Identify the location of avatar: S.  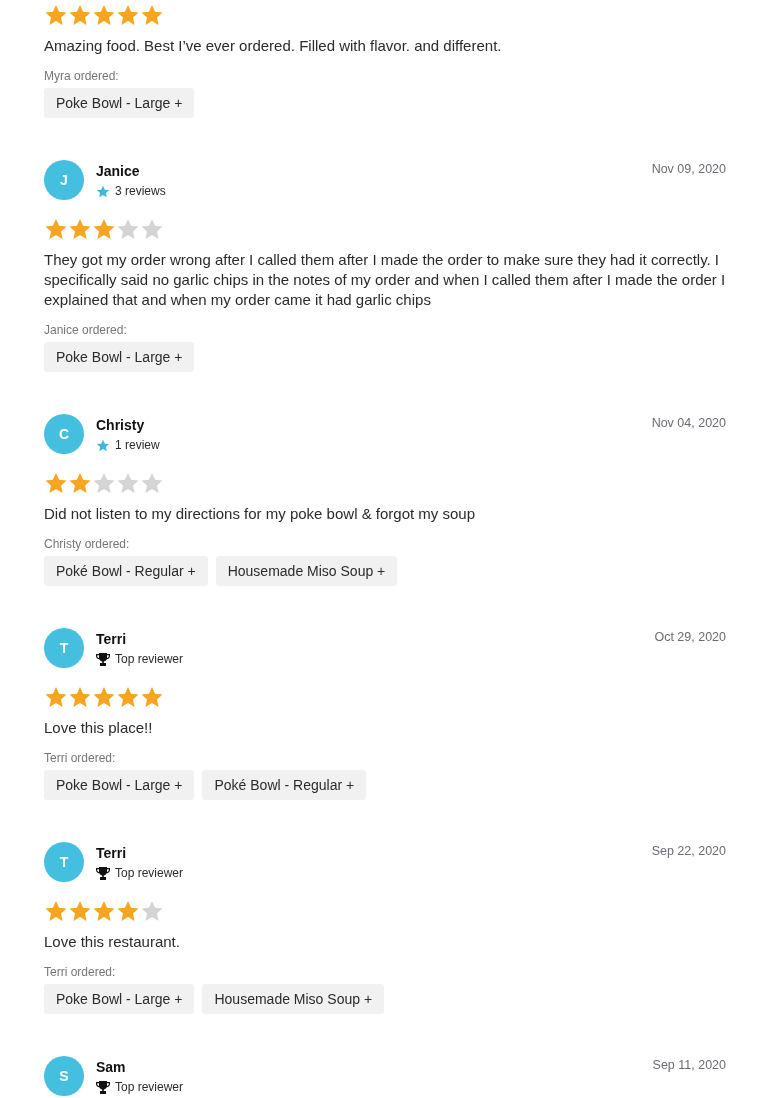
(64, 1076).